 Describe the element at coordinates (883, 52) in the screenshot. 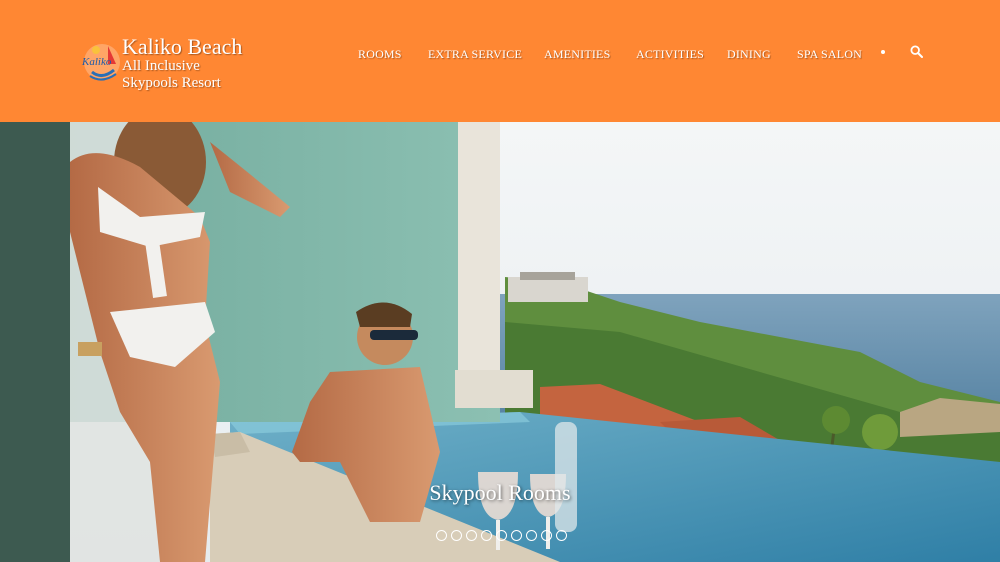

I see `nav-more-dot` at that location.